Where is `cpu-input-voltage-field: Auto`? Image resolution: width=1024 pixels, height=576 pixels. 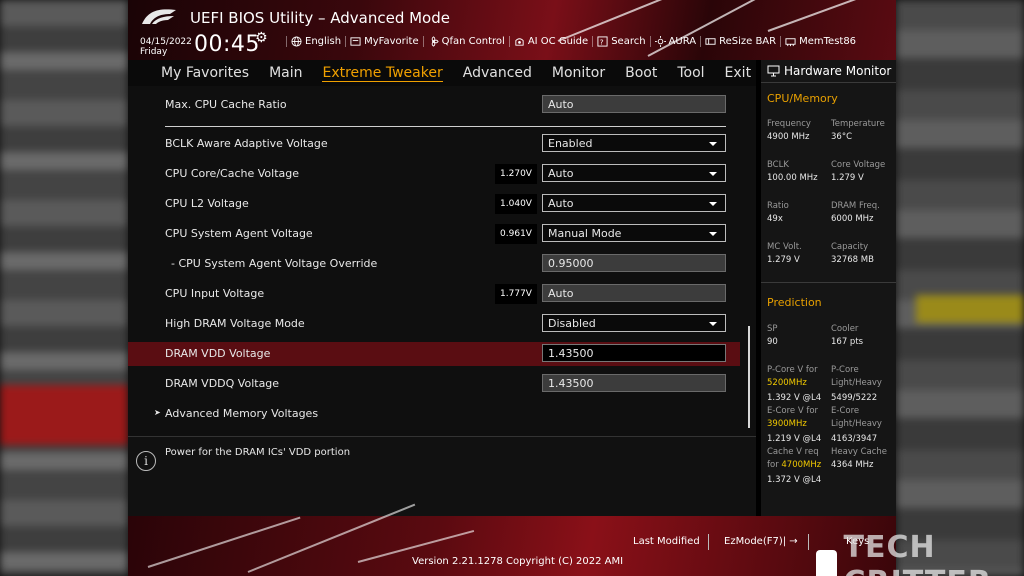
cpu-input-voltage-field: Auto is located at coordinates (634, 293).